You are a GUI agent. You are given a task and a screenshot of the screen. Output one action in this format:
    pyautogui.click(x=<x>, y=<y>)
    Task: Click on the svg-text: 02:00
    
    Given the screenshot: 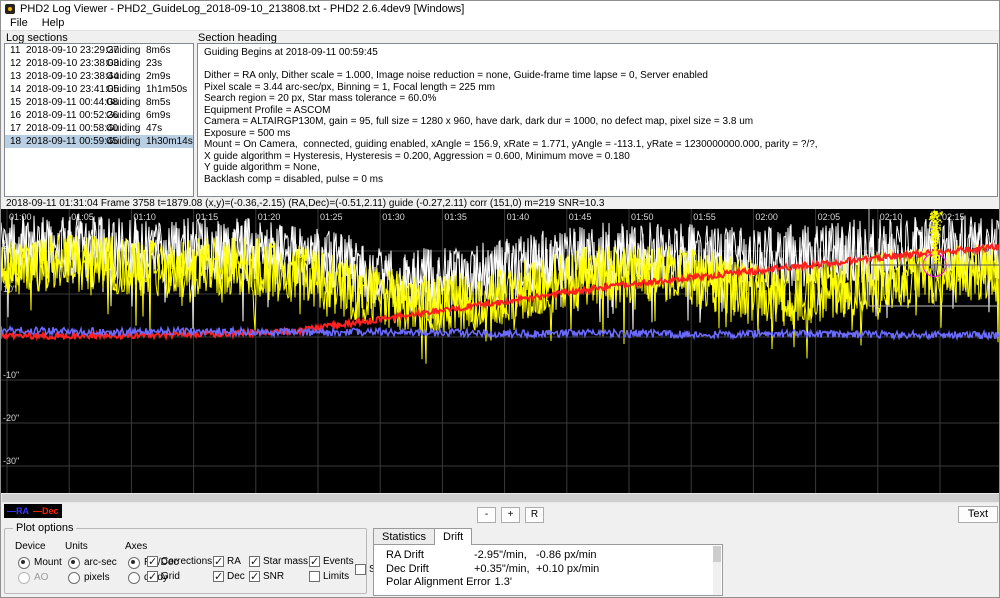 What is the action you would take?
    pyautogui.click(x=766, y=217)
    